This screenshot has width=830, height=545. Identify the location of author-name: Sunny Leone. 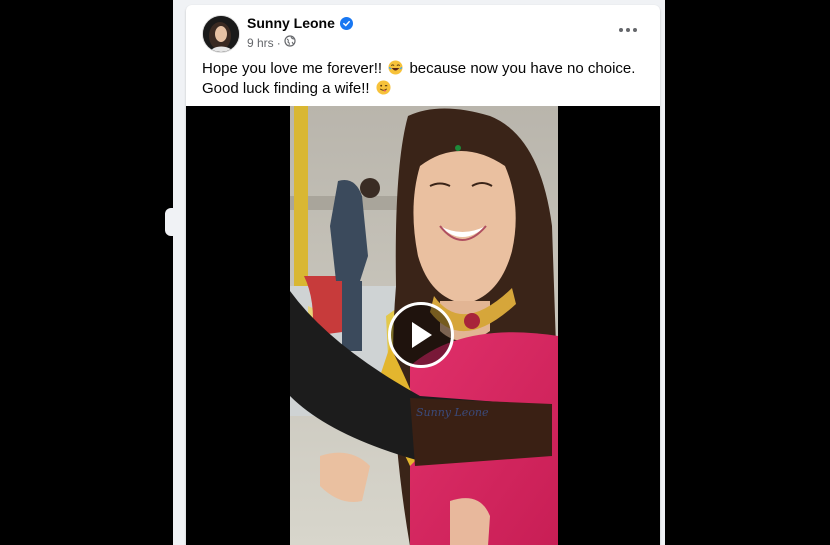
(291, 23).